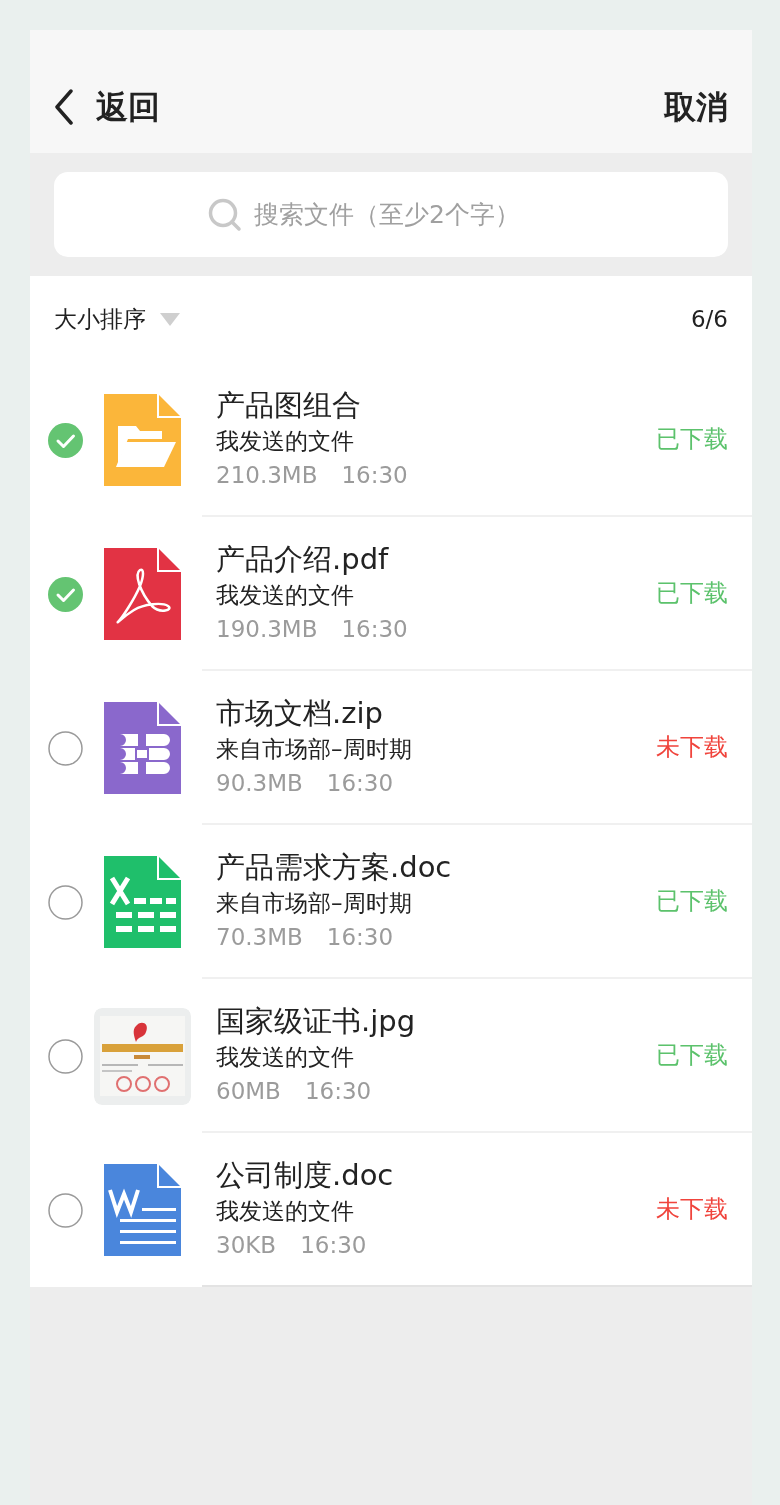 The height and width of the screenshot is (1505, 780). Describe the element at coordinates (142, 594) in the screenshot. I see `pdf-file-icon` at that location.